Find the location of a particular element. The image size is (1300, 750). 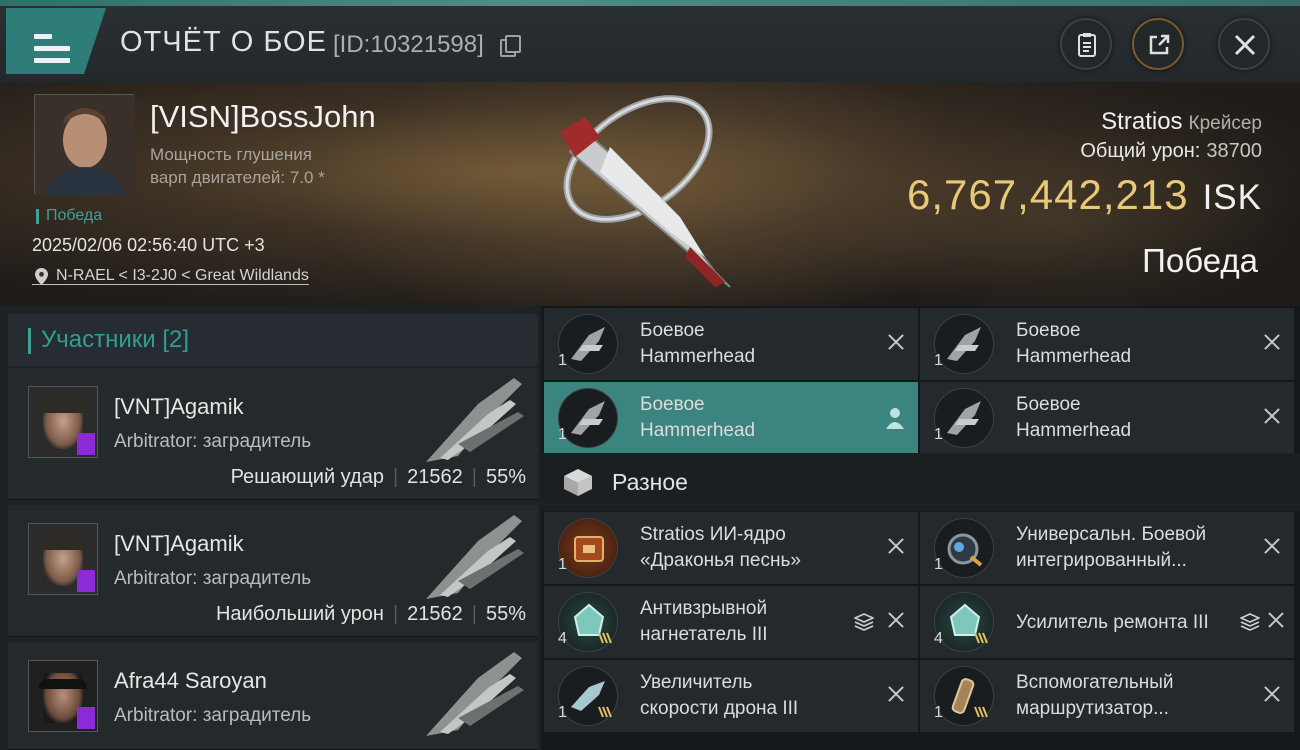

stratios-ship-image is located at coordinates (645, 191).